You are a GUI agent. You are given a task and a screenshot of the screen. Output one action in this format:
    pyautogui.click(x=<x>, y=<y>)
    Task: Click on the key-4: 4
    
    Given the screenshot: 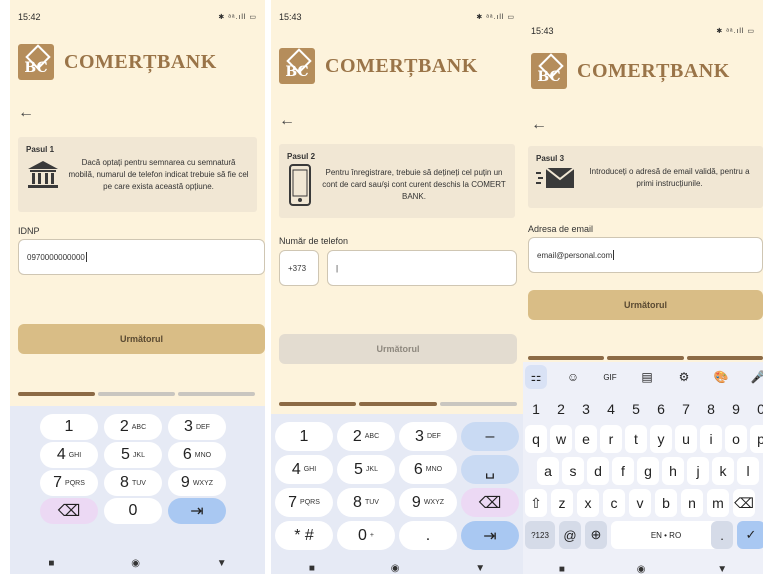 What is the action you would take?
    pyautogui.click(x=611, y=409)
    